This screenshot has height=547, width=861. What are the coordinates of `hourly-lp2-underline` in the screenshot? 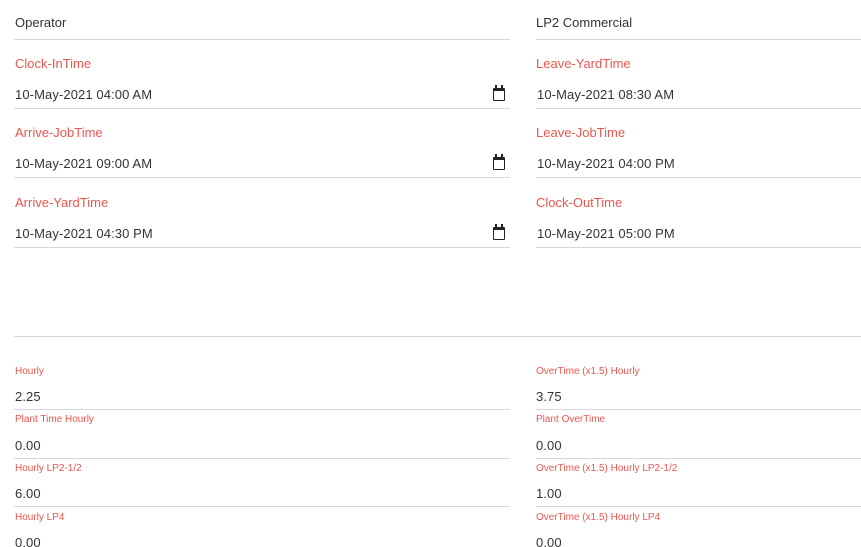 It's located at (262, 506).